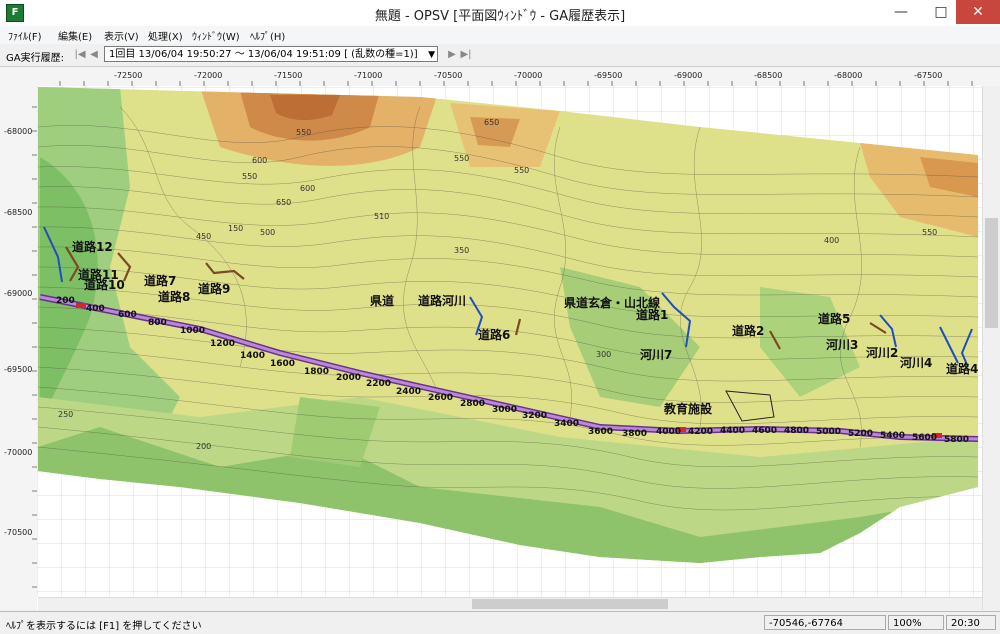 Image resolution: width=1000 pixels, height=634 pixels. I want to click on elevation-label: 250, so click(65, 414).